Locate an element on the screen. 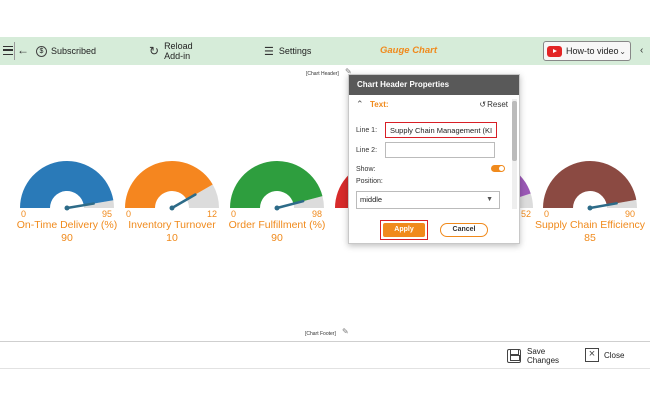  text-section-label: Text: is located at coordinates (379, 104).